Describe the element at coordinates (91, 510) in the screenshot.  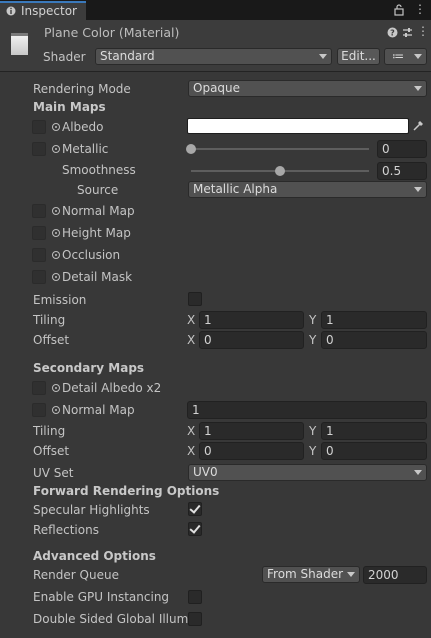
I see `specular-highlights-label: Specular Highlights` at that location.